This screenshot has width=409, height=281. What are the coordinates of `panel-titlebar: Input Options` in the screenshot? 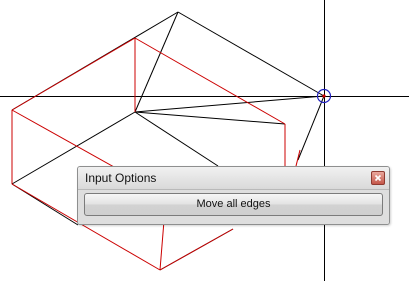 It's located at (233, 178).